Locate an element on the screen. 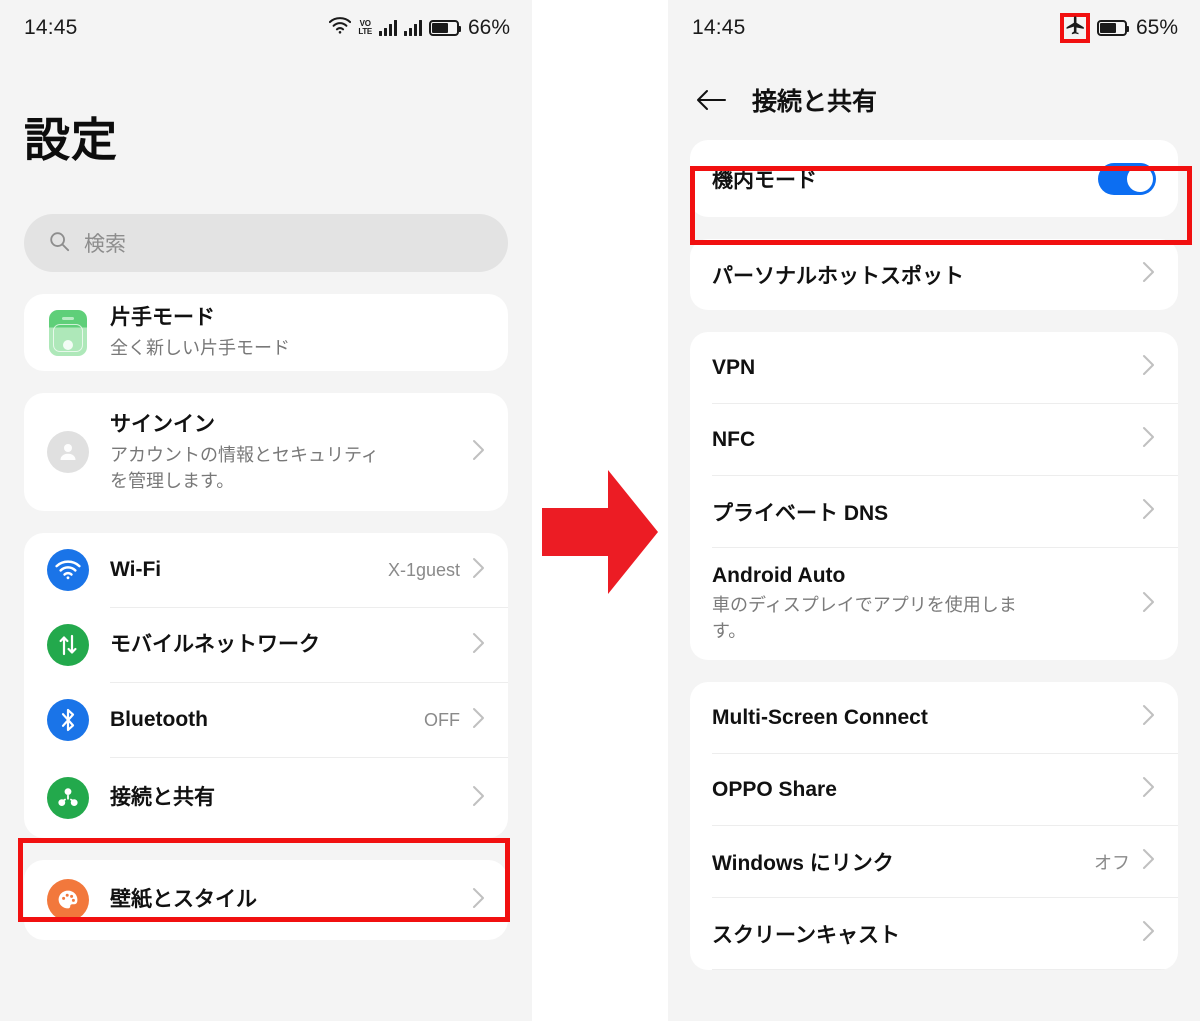 The height and width of the screenshot is (1021, 1200). list-item-title: 壁紙とスタイル is located at coordinates (183, 900).